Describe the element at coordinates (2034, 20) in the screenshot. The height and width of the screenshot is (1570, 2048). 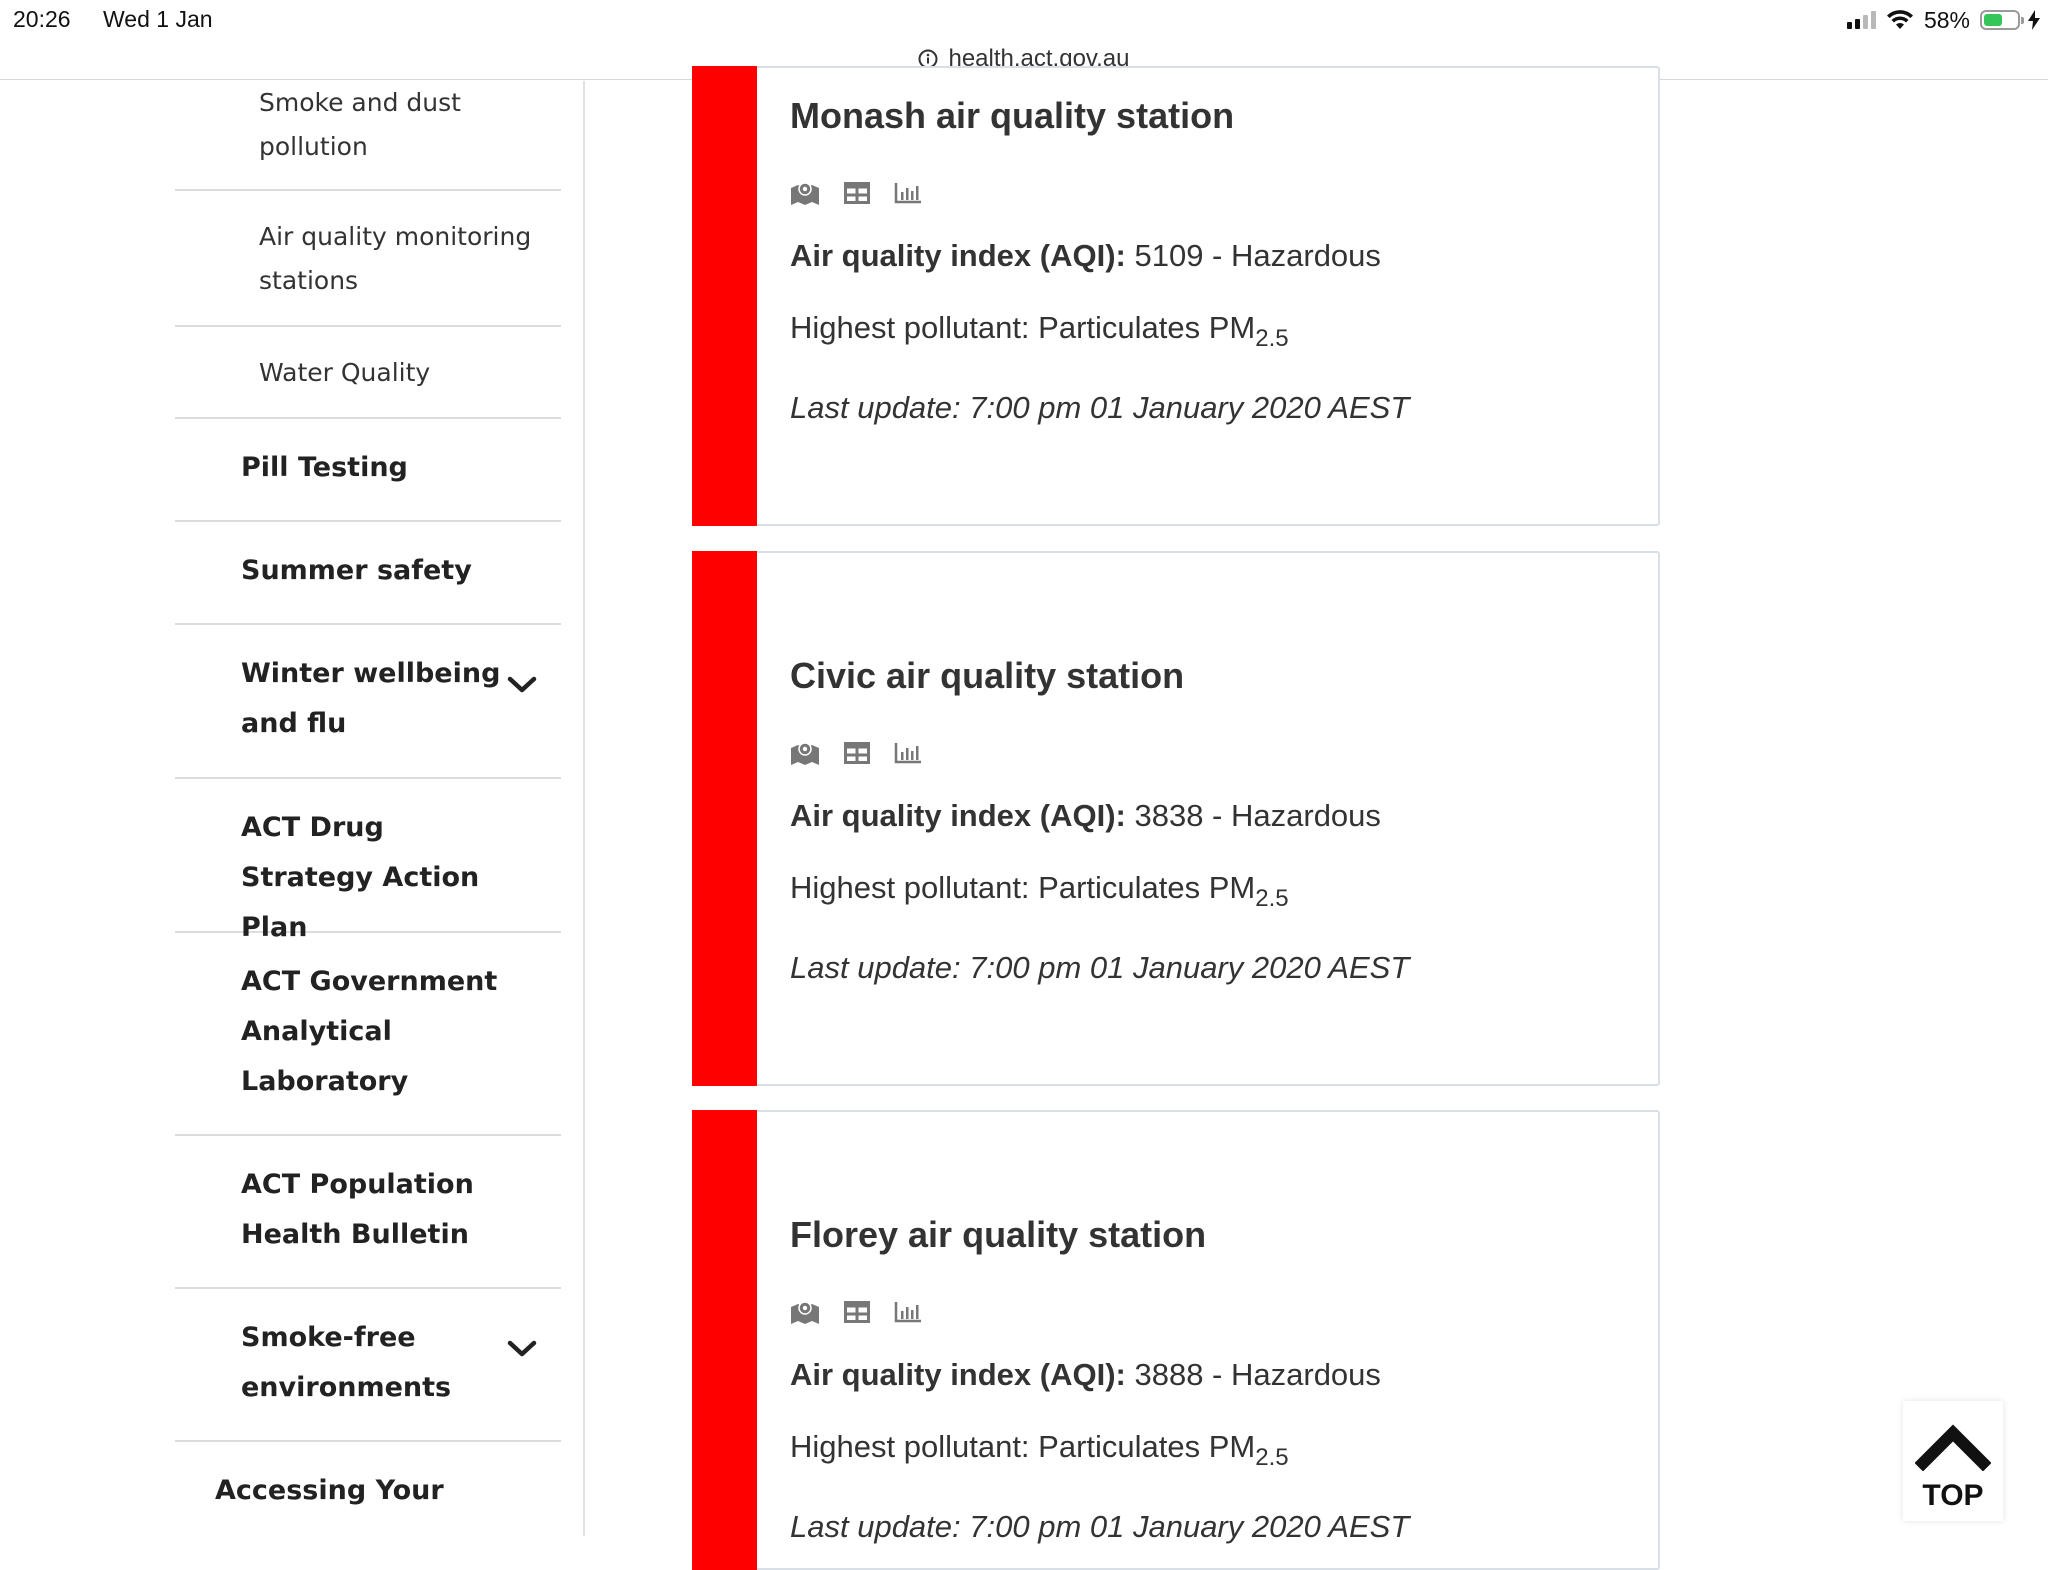
I see `charging-bolt-icon` at that location.